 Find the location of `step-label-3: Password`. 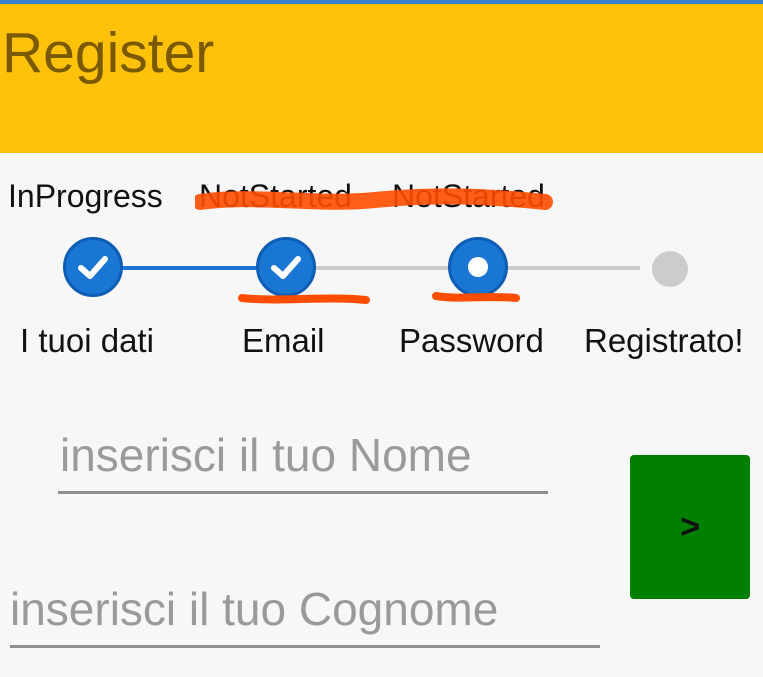

step-label-3: Password is located at coordinates (471, 340).